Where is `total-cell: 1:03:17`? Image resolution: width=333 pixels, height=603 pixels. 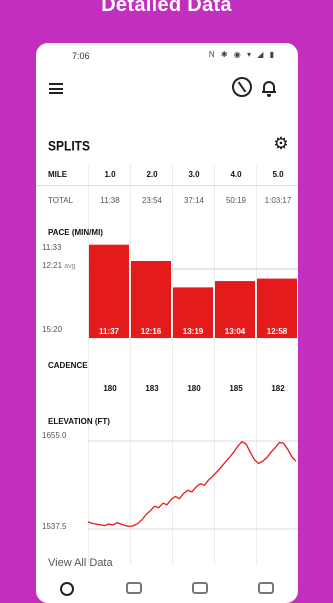 total-cell: 1:03:17 is located at coordinates (278, 200).